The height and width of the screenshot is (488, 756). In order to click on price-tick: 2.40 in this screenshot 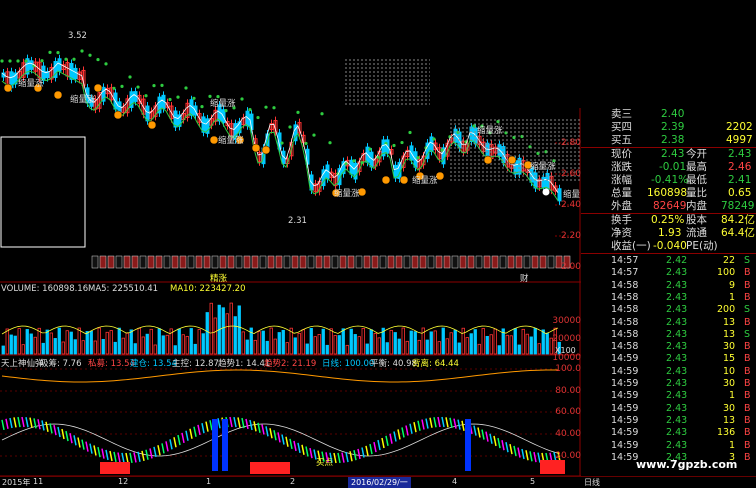, I will do `click(570, 205)`.